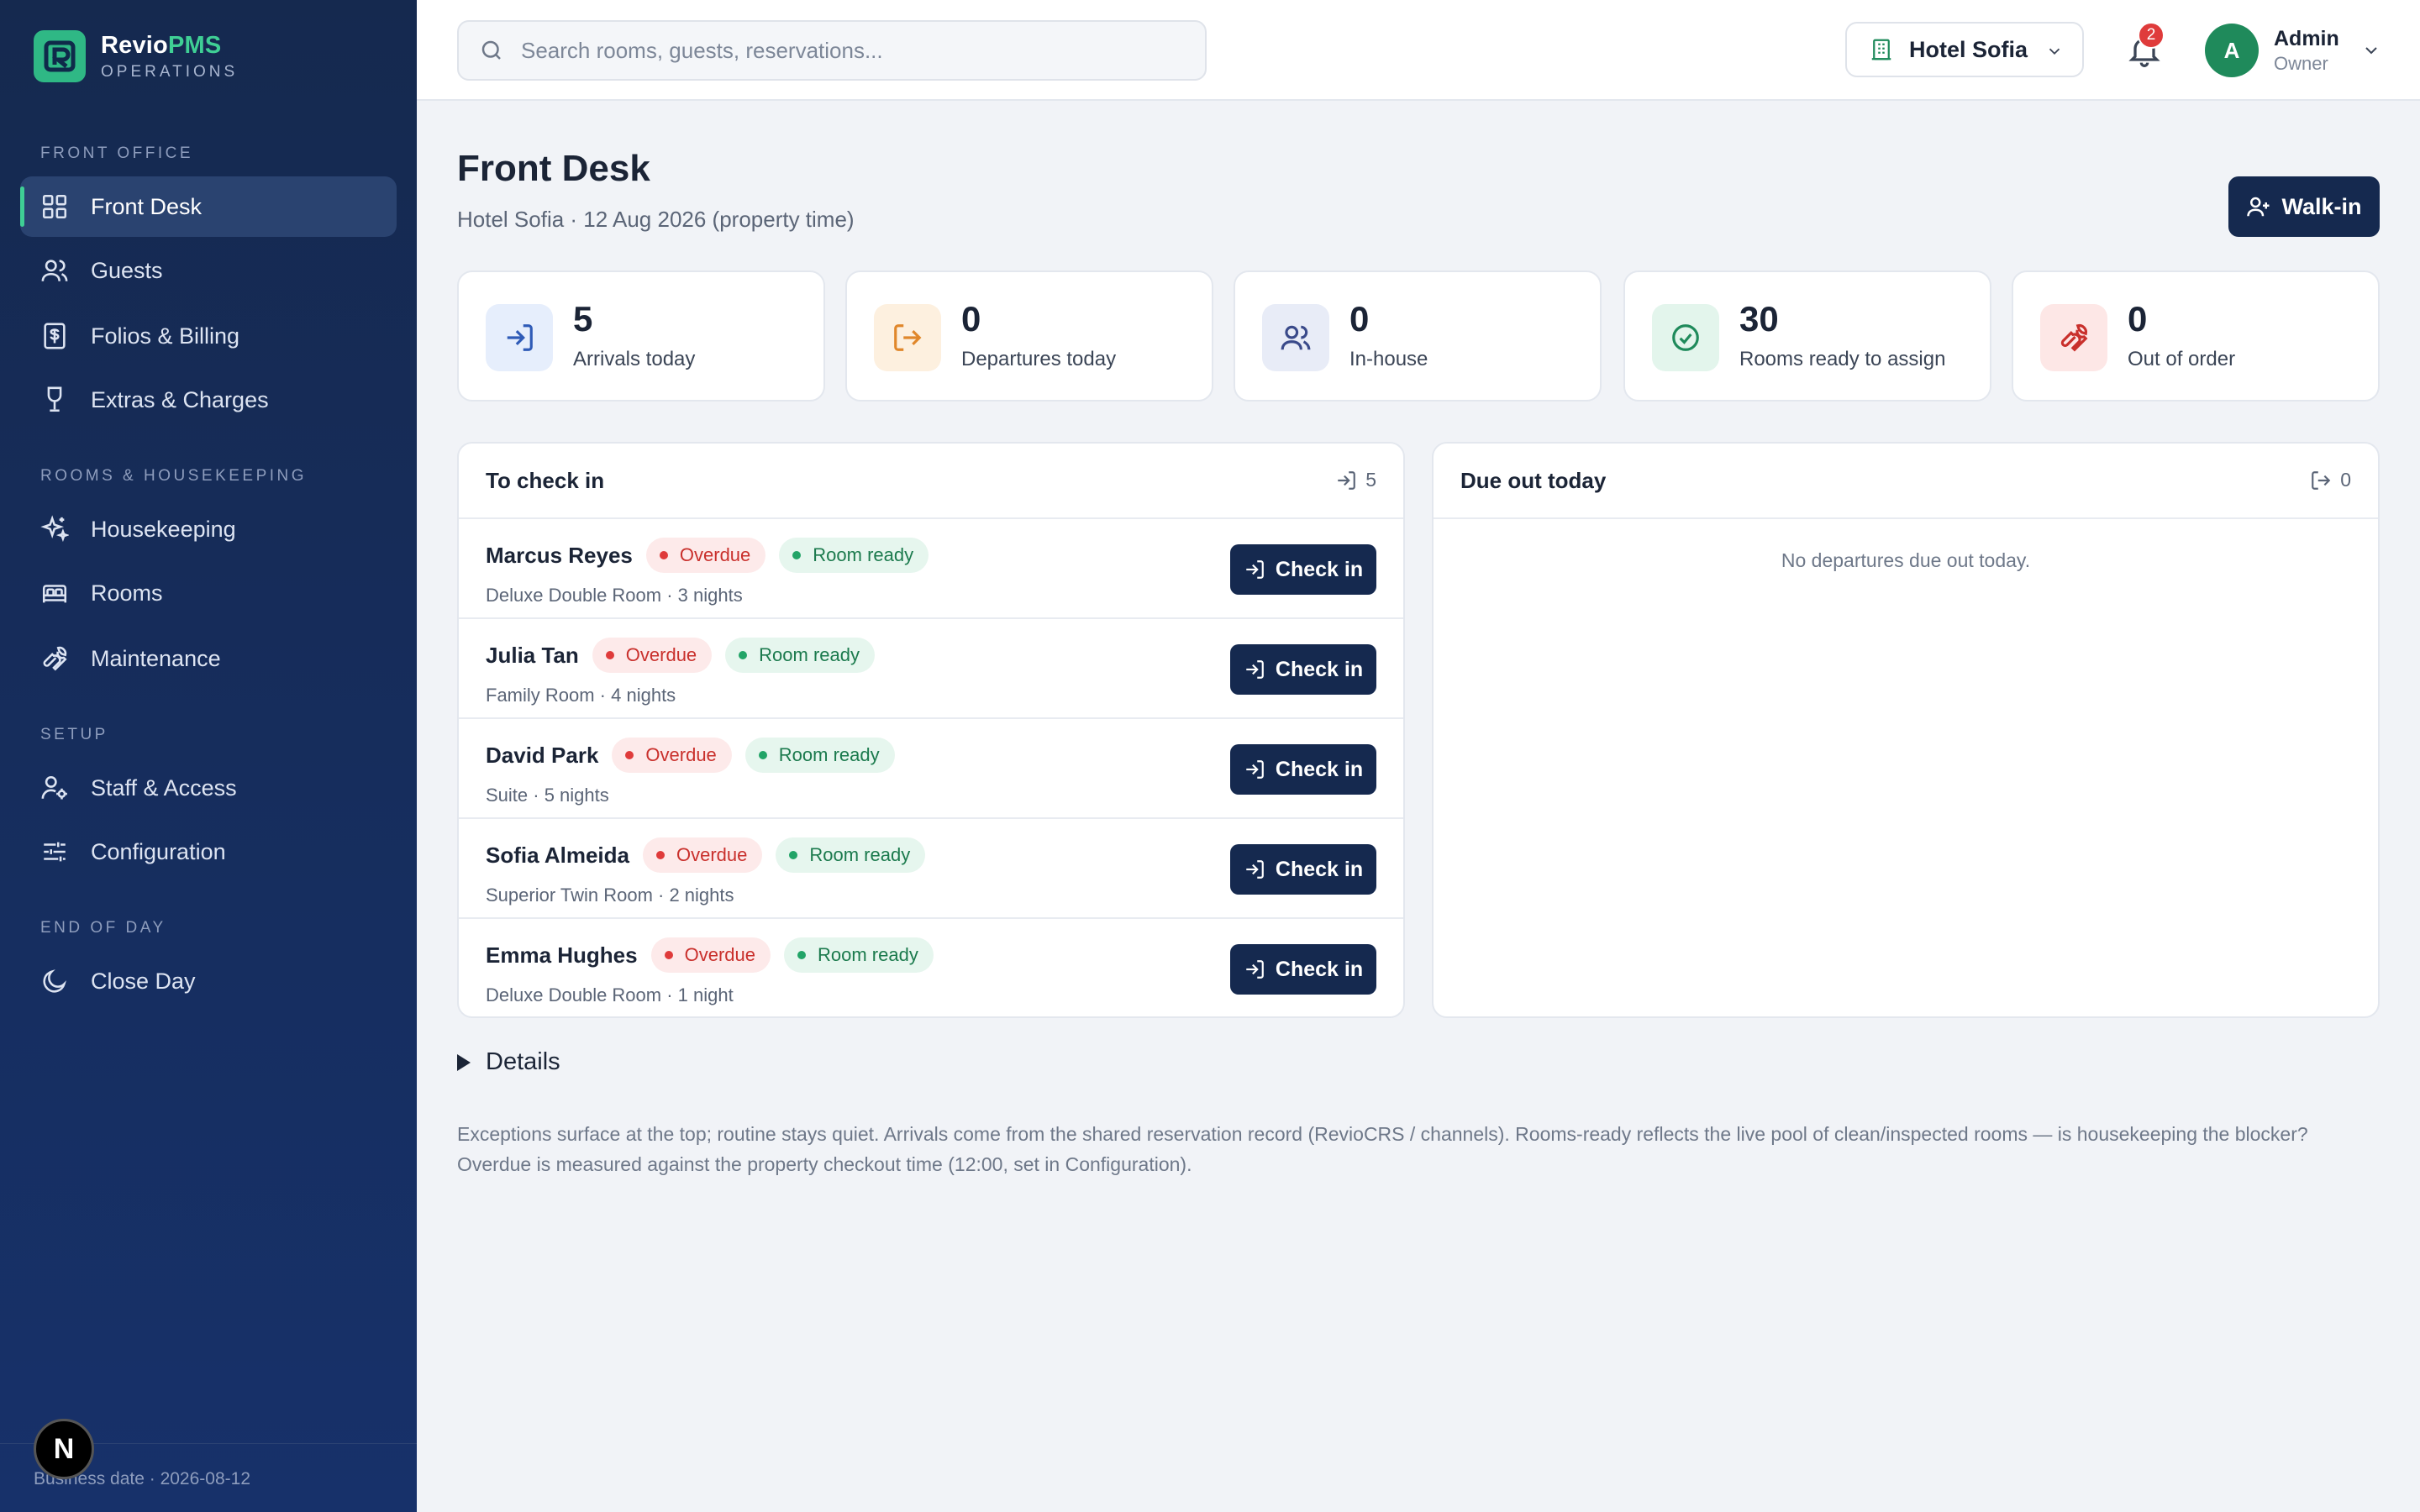  I want to click on sparkles-icon, so click(54, 529).